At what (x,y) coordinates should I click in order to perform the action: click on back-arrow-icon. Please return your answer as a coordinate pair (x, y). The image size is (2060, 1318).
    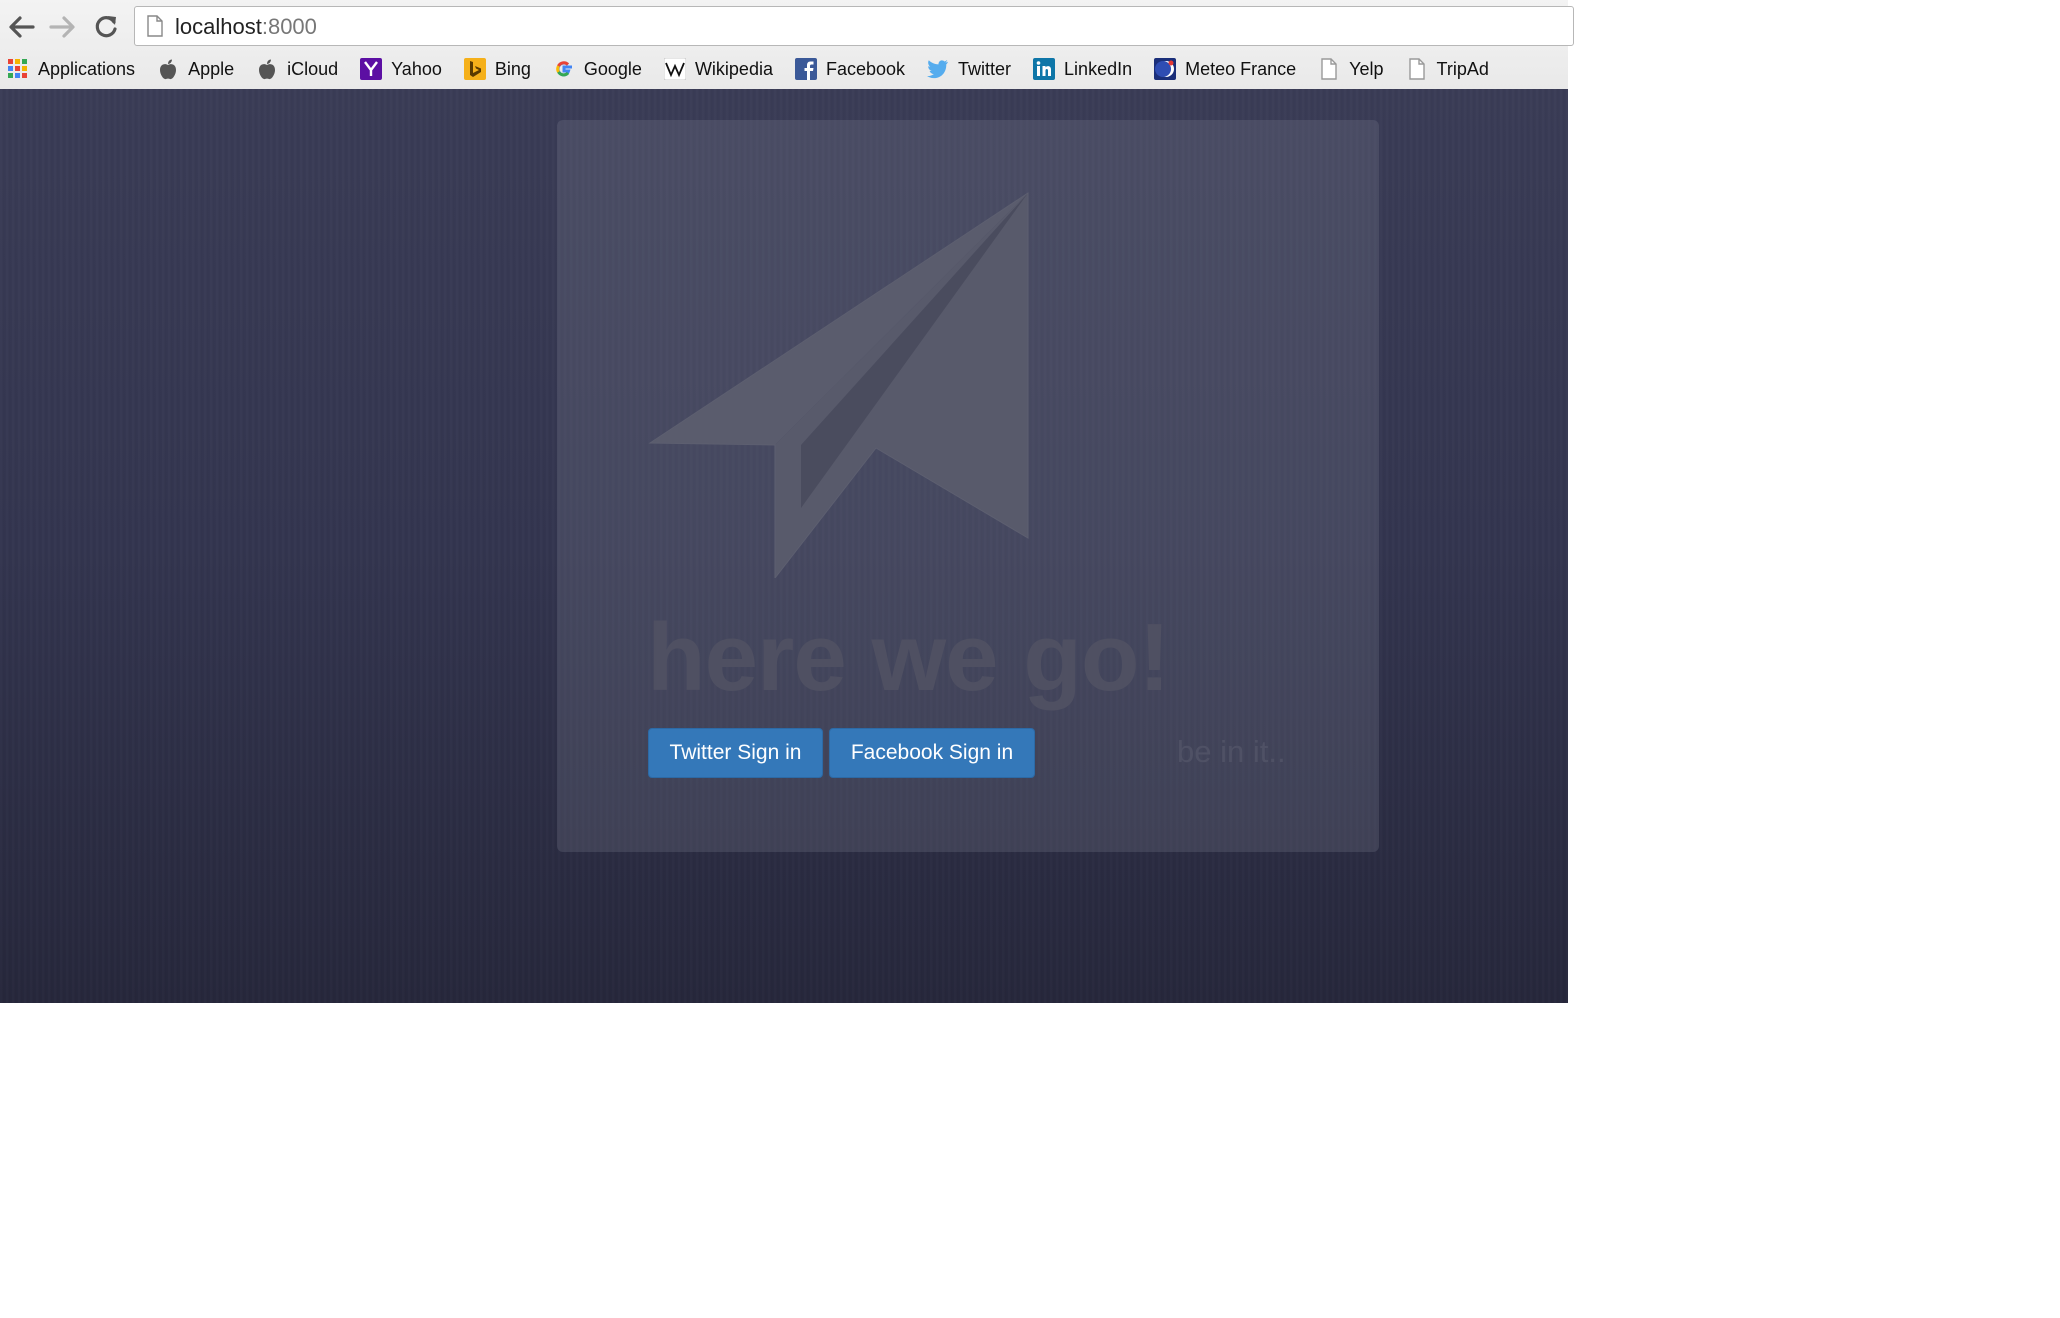
    Looking at the image, I should click on (22, 27).